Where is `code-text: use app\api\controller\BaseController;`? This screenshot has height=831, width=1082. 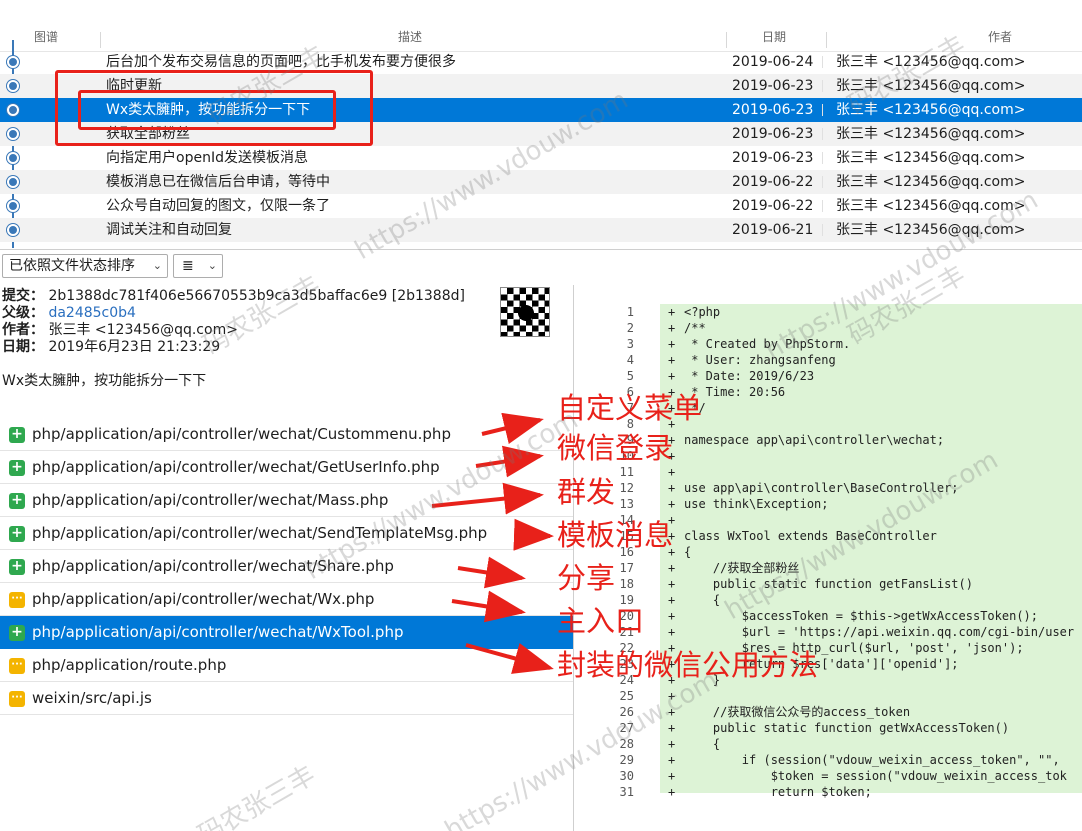 code-text: use app\api\controller\BaseController; is located at coordinates (821, 488).